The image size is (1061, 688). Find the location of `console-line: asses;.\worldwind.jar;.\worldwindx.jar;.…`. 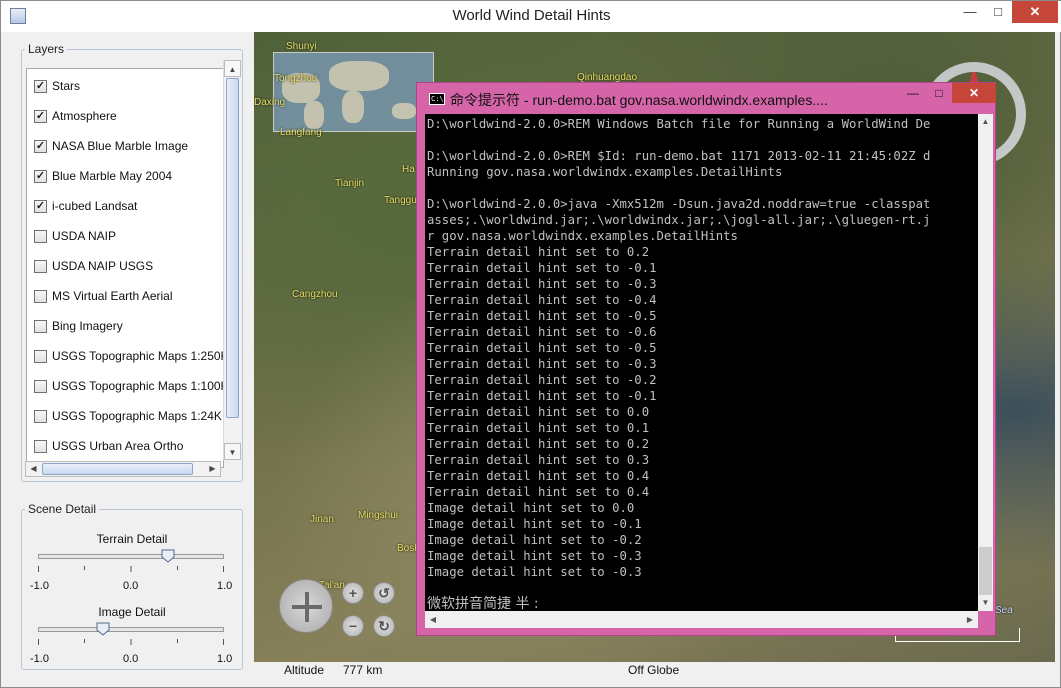

console-line: asses;.\worldwind.jar;.\worldwindx.jar;.… is located at coordinates (679, 220).